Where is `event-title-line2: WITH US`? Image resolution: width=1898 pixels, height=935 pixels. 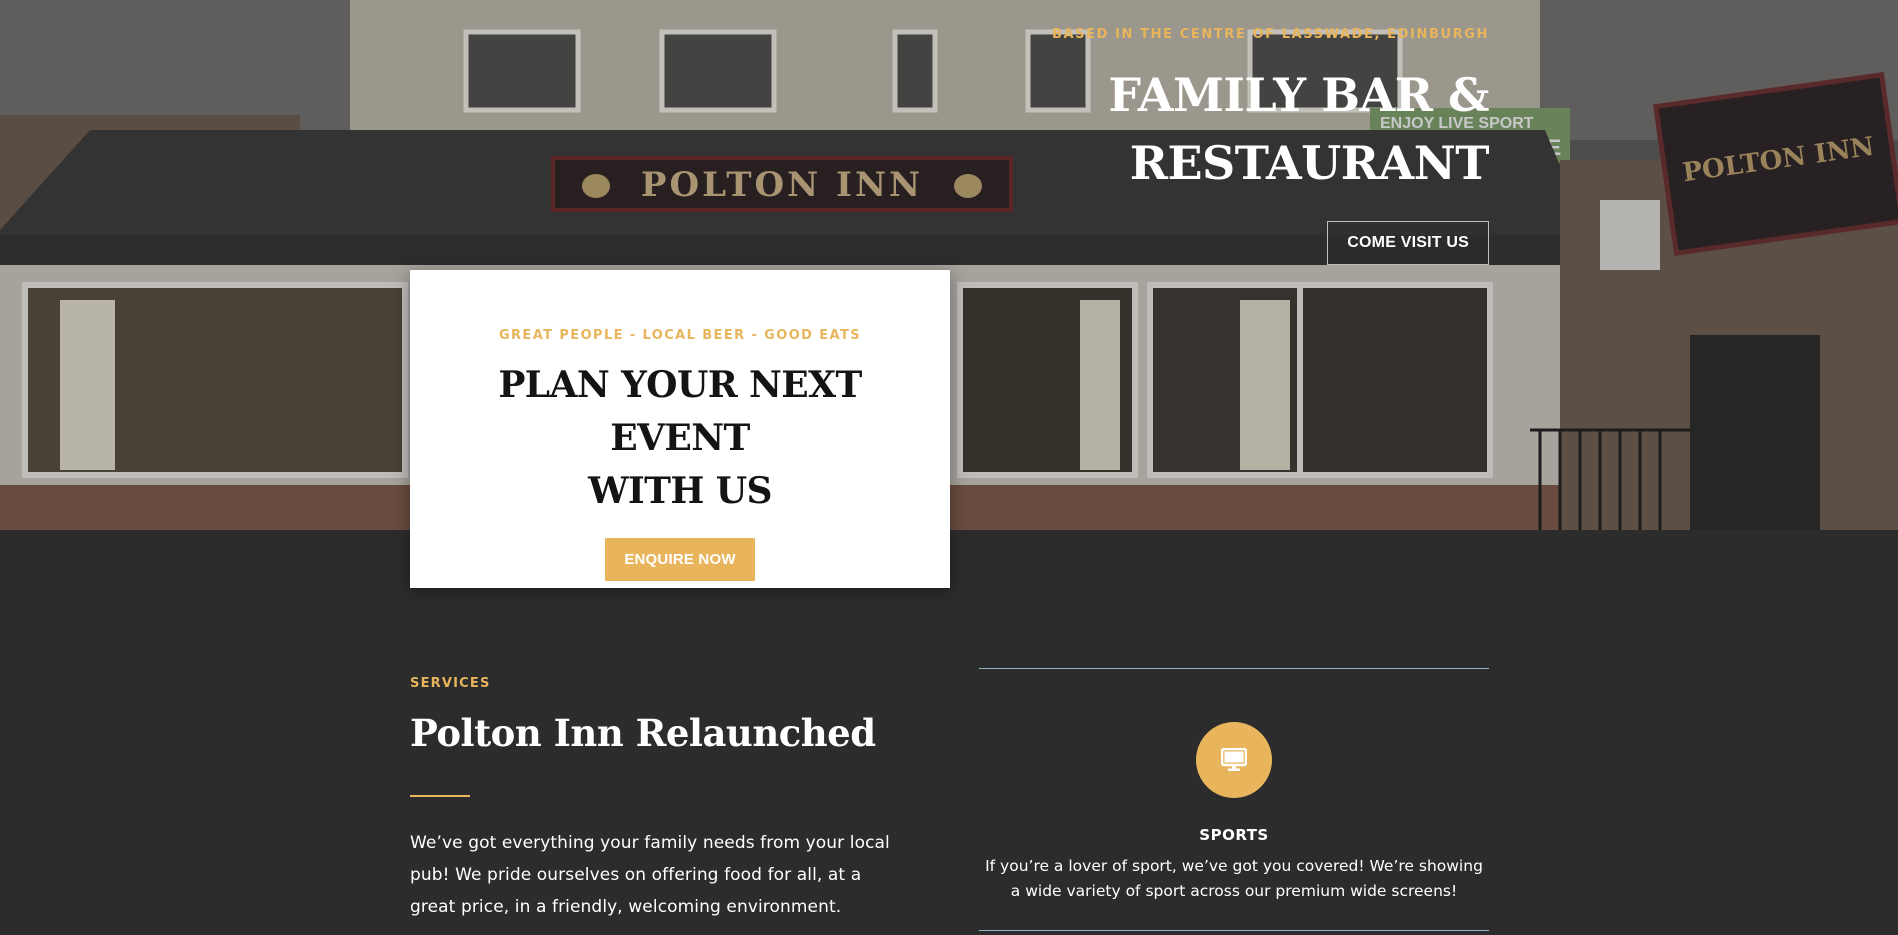 event-title-line2: WITH US is located at coordinates (680, 491).